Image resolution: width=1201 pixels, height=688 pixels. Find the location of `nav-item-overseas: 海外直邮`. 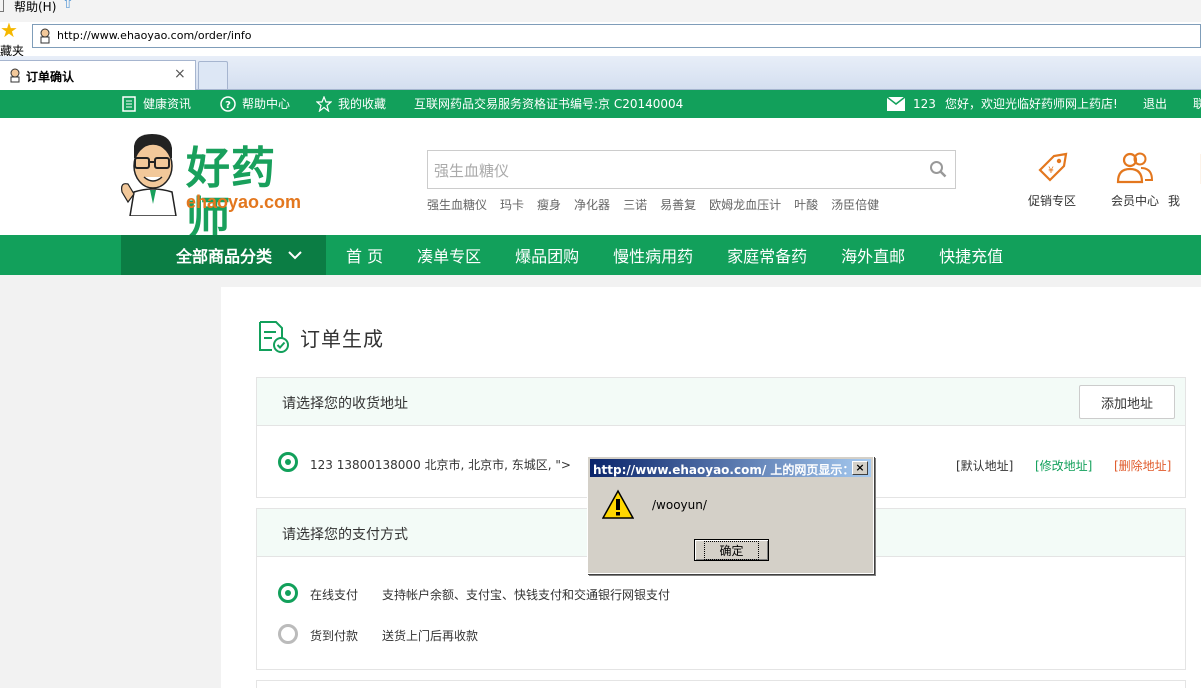

nav-item-overseas: 海外直邮 is located at coordinates (873, 255).